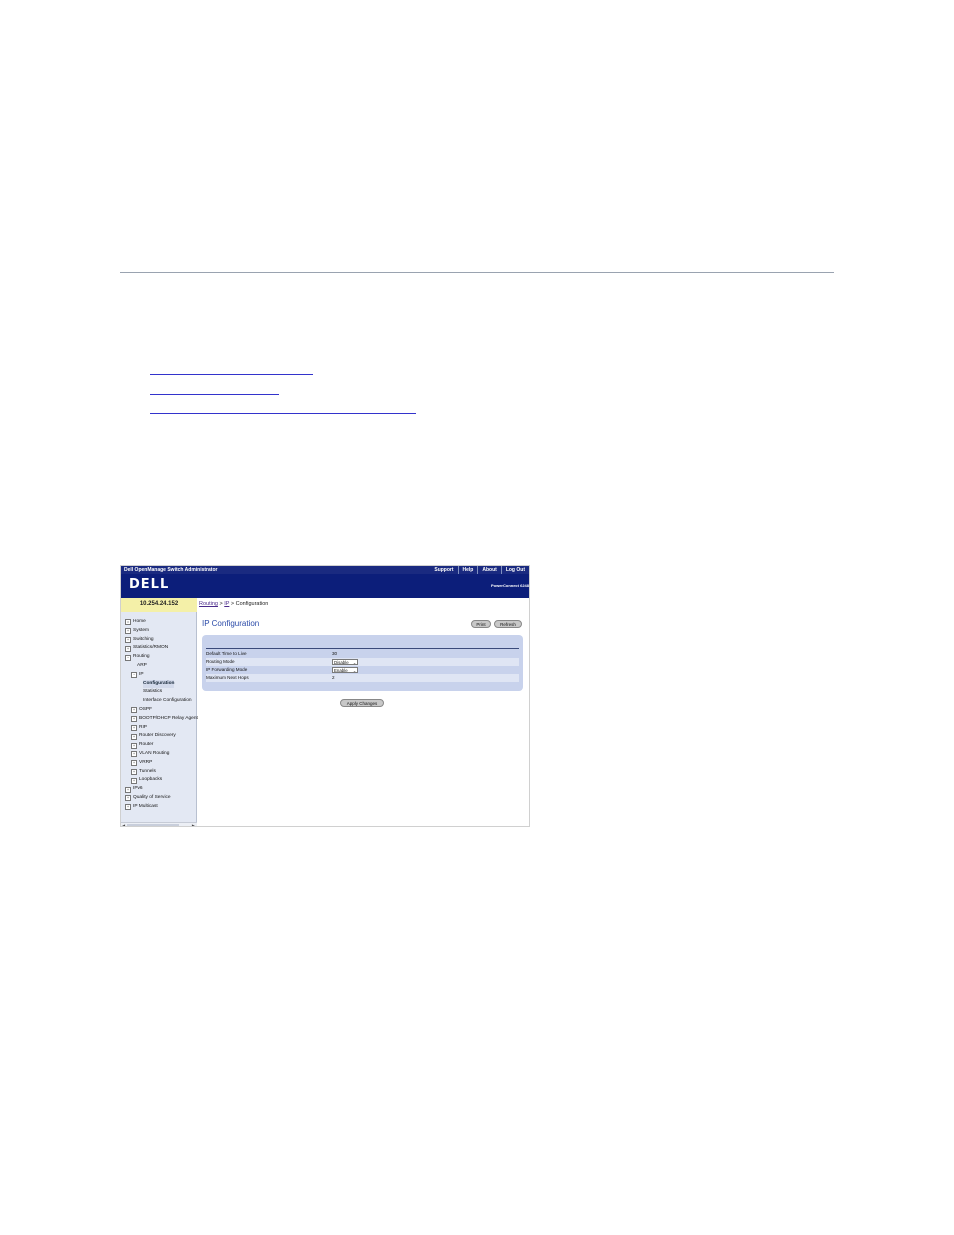 The image size is (954, 1235). Describe the element at coordinates (362, 678) in the screenshot. I see `max-next-hops-row: Maximum Next Hops 2` at that location.